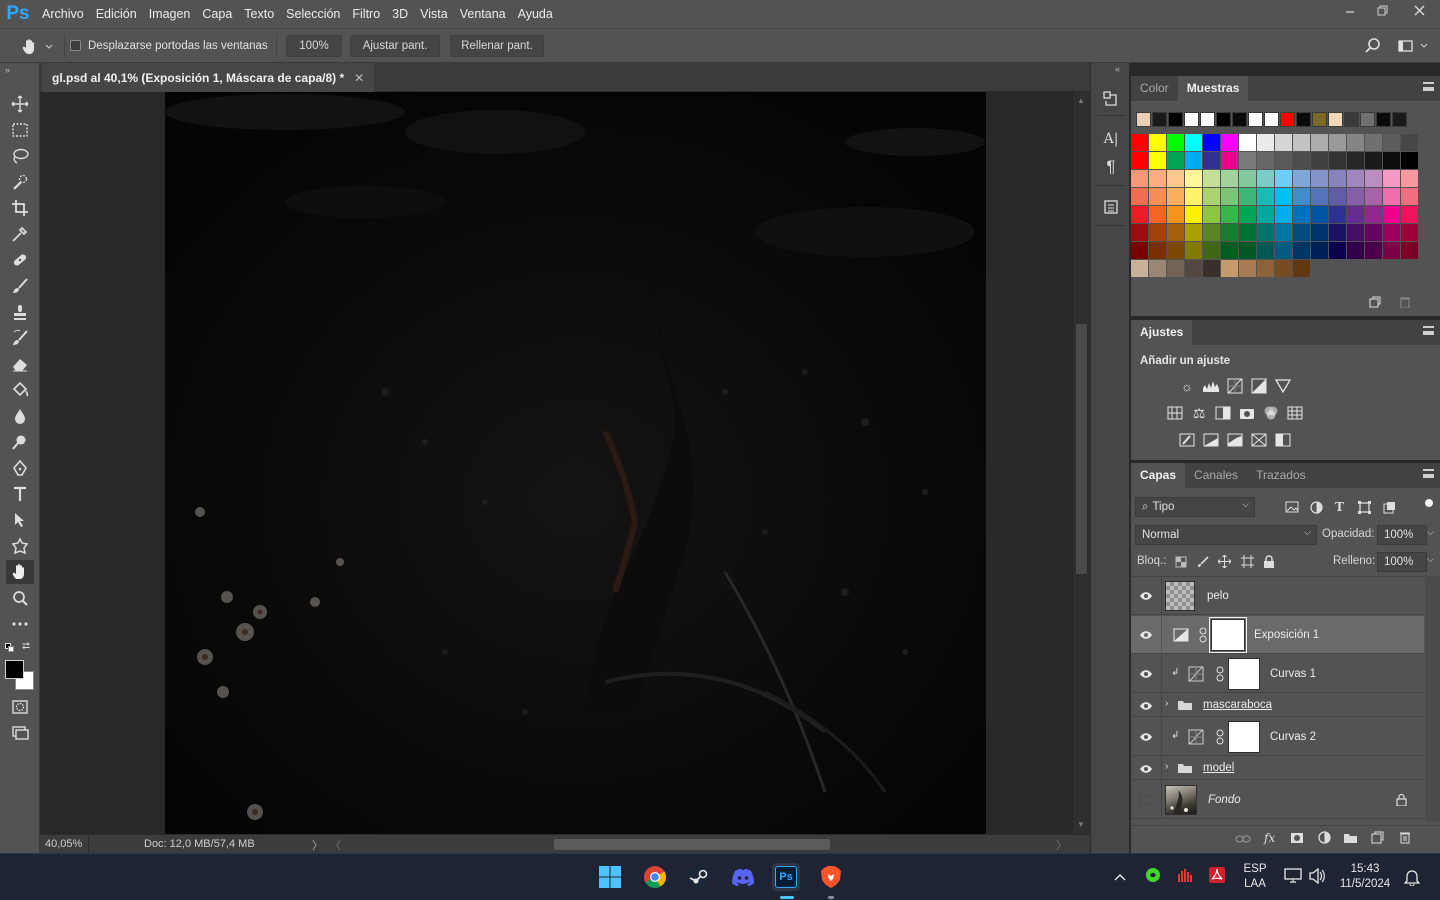 The width and height of the screenshot is (1440, 900). Describe the element at coordinates (9, 647) in the screenshot. I see `default-colors-icon` at that location.